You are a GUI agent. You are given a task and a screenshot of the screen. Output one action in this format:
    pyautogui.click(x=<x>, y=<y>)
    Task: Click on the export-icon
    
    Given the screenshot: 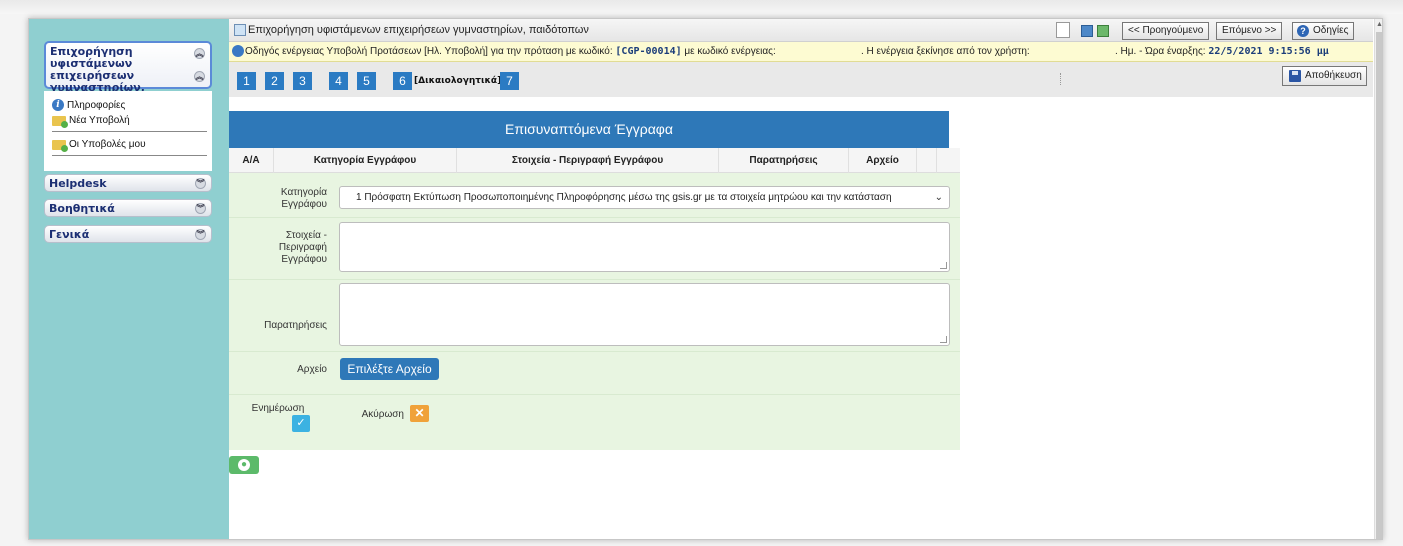 What is the action you would take?
    pyautogui.click(x=1103, y=31)
    